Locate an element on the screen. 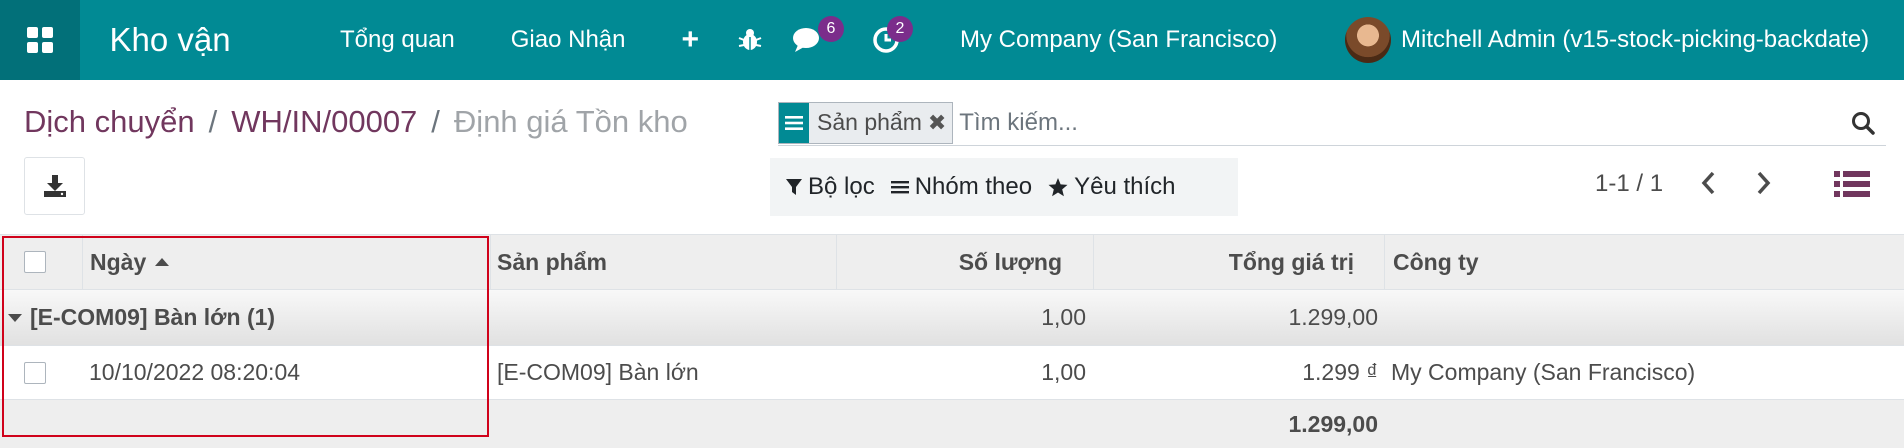 The height and width of the screenshot is (448, 1904). column-product: Sản phẩm is located at coordinates (552, 262).